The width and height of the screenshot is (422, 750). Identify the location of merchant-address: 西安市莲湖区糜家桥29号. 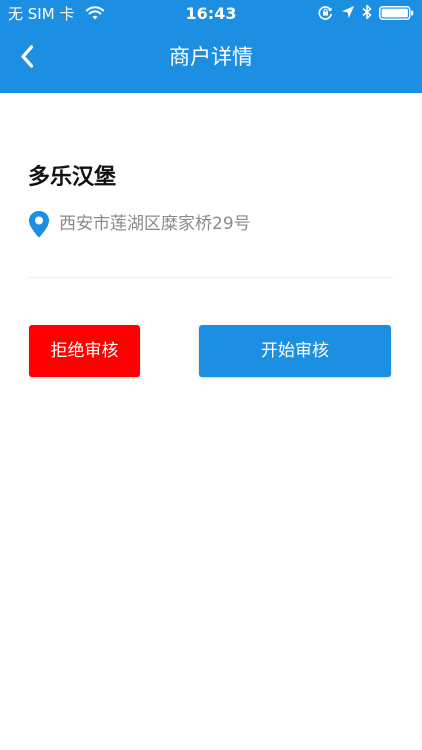
(155, 224).